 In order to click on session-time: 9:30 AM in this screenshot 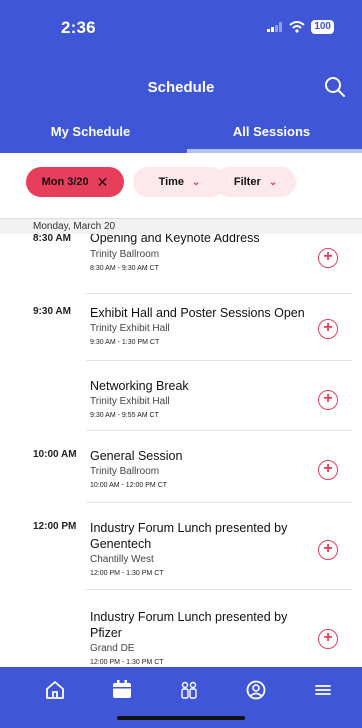, I will do `click(52, 311)`.